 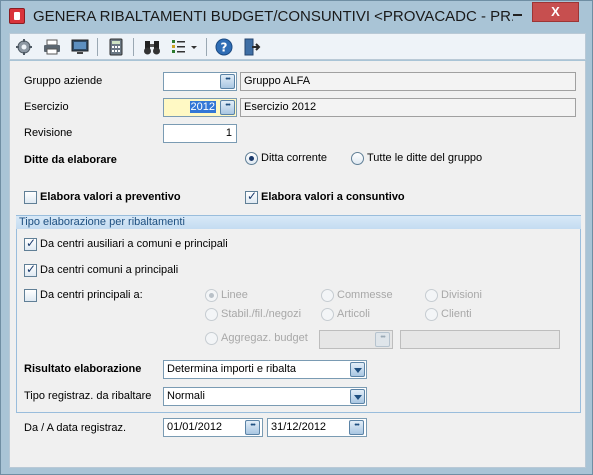 What do you see at coordinates (211, 338) in the screenshot?
I see `aggregaz-radio` at bounding box center [211, 338].